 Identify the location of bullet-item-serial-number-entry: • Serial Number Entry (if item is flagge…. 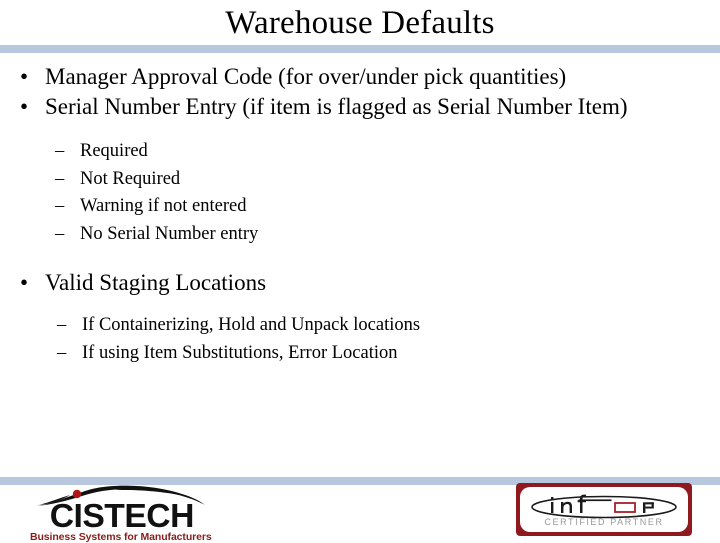
(360, 107).